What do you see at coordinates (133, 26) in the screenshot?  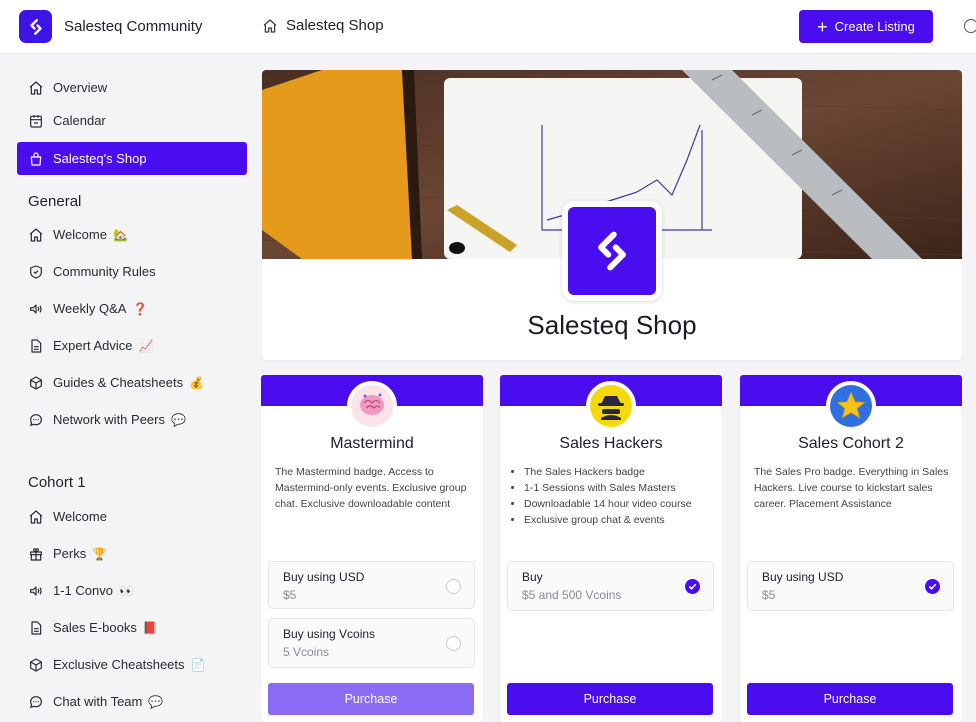 I see `brand-name: Salesteq Community` at bounding box center [133, 26].